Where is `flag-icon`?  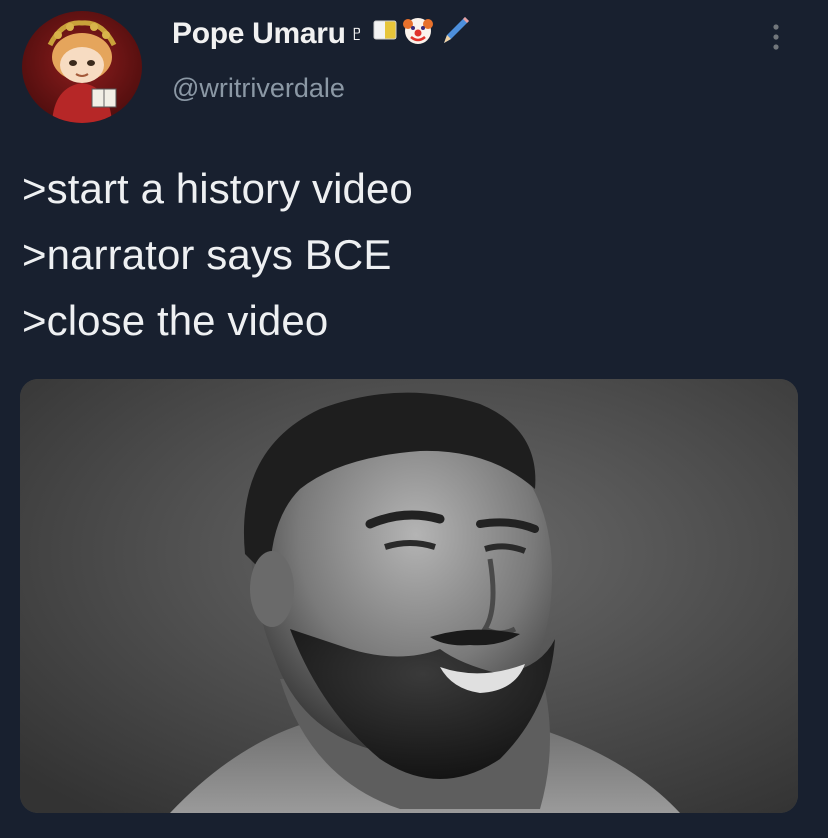
flag-icon is located at coordinates (385, 34).